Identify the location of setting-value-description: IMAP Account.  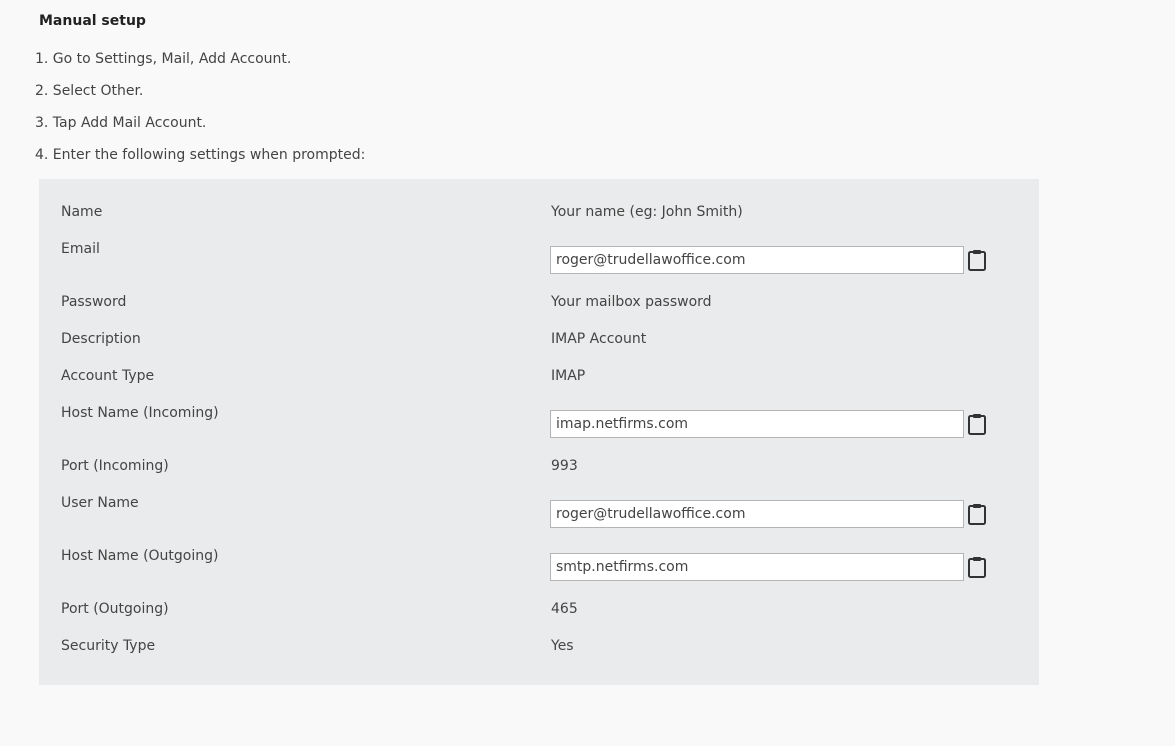
(599, 339).